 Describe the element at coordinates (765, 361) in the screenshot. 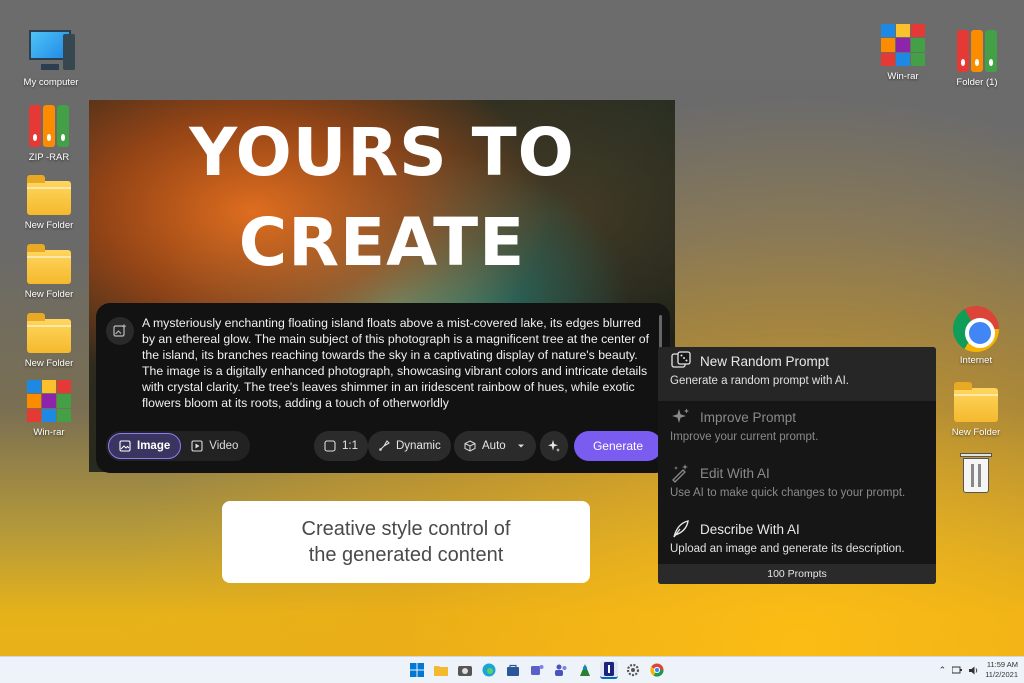

I see `menu-item-title: New Random Prompt` at that location.